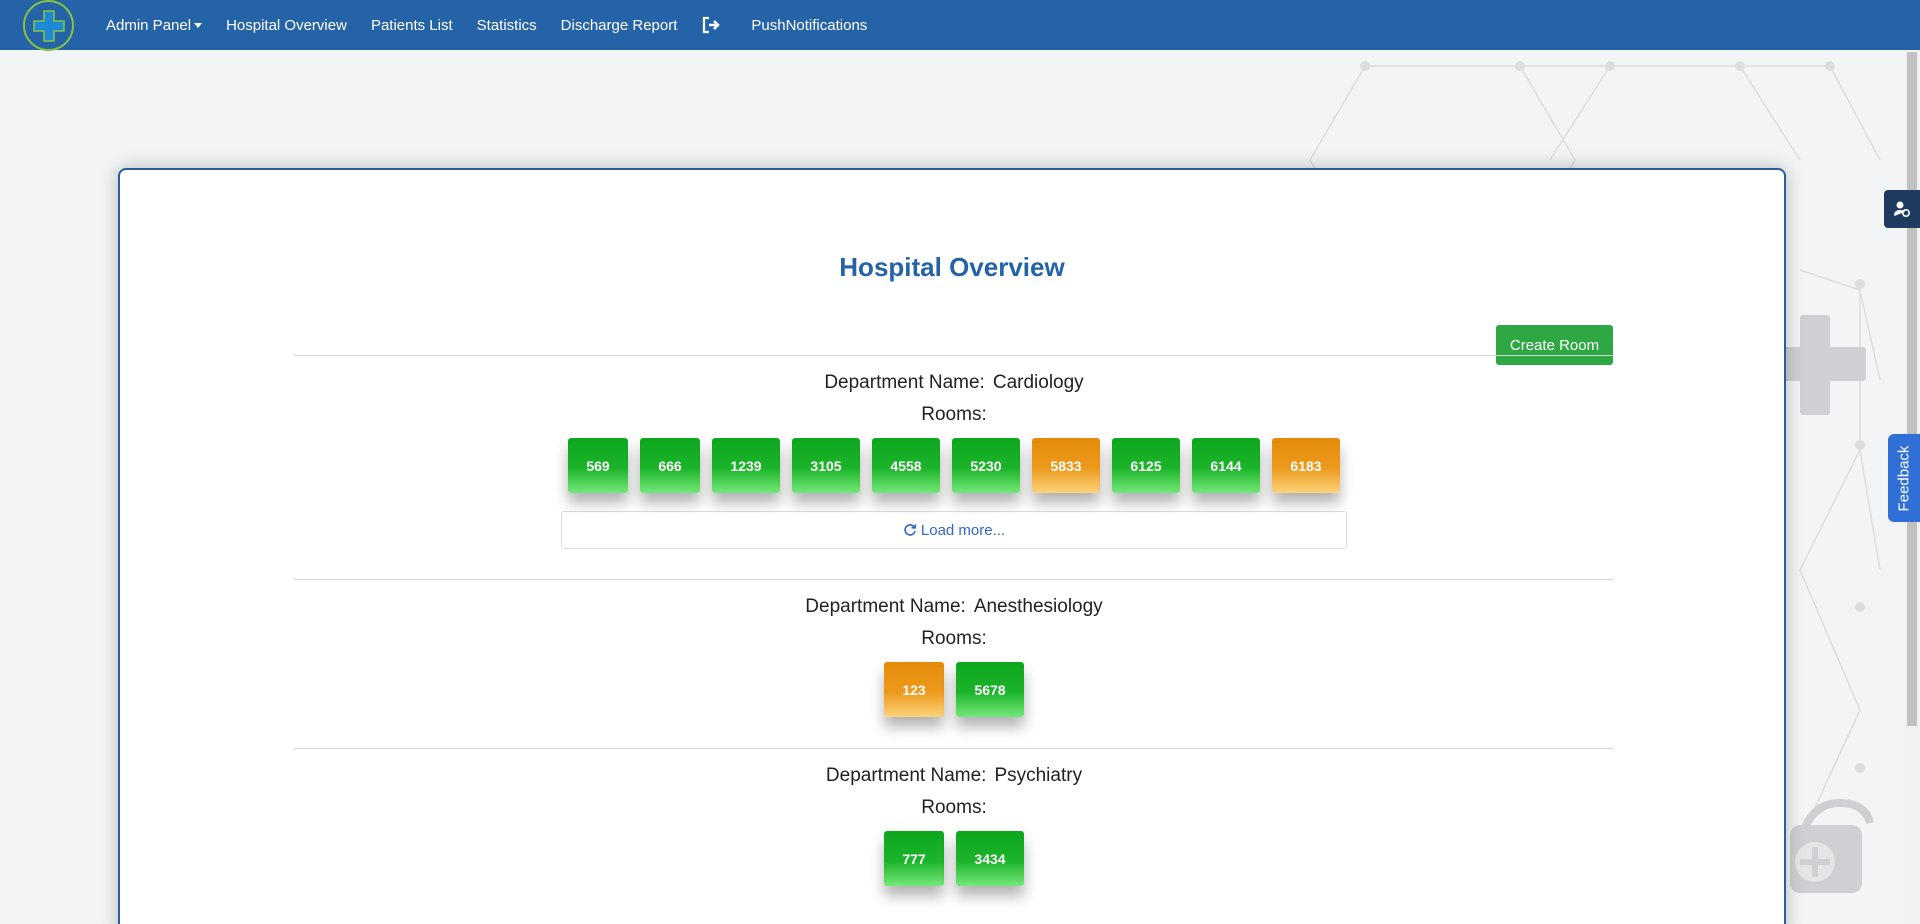 The width and height of the screenshot is (1920, 924). Describe the element at coordinates (198, 25) in the screenshot. I see `chevron-down-icon` at that location.